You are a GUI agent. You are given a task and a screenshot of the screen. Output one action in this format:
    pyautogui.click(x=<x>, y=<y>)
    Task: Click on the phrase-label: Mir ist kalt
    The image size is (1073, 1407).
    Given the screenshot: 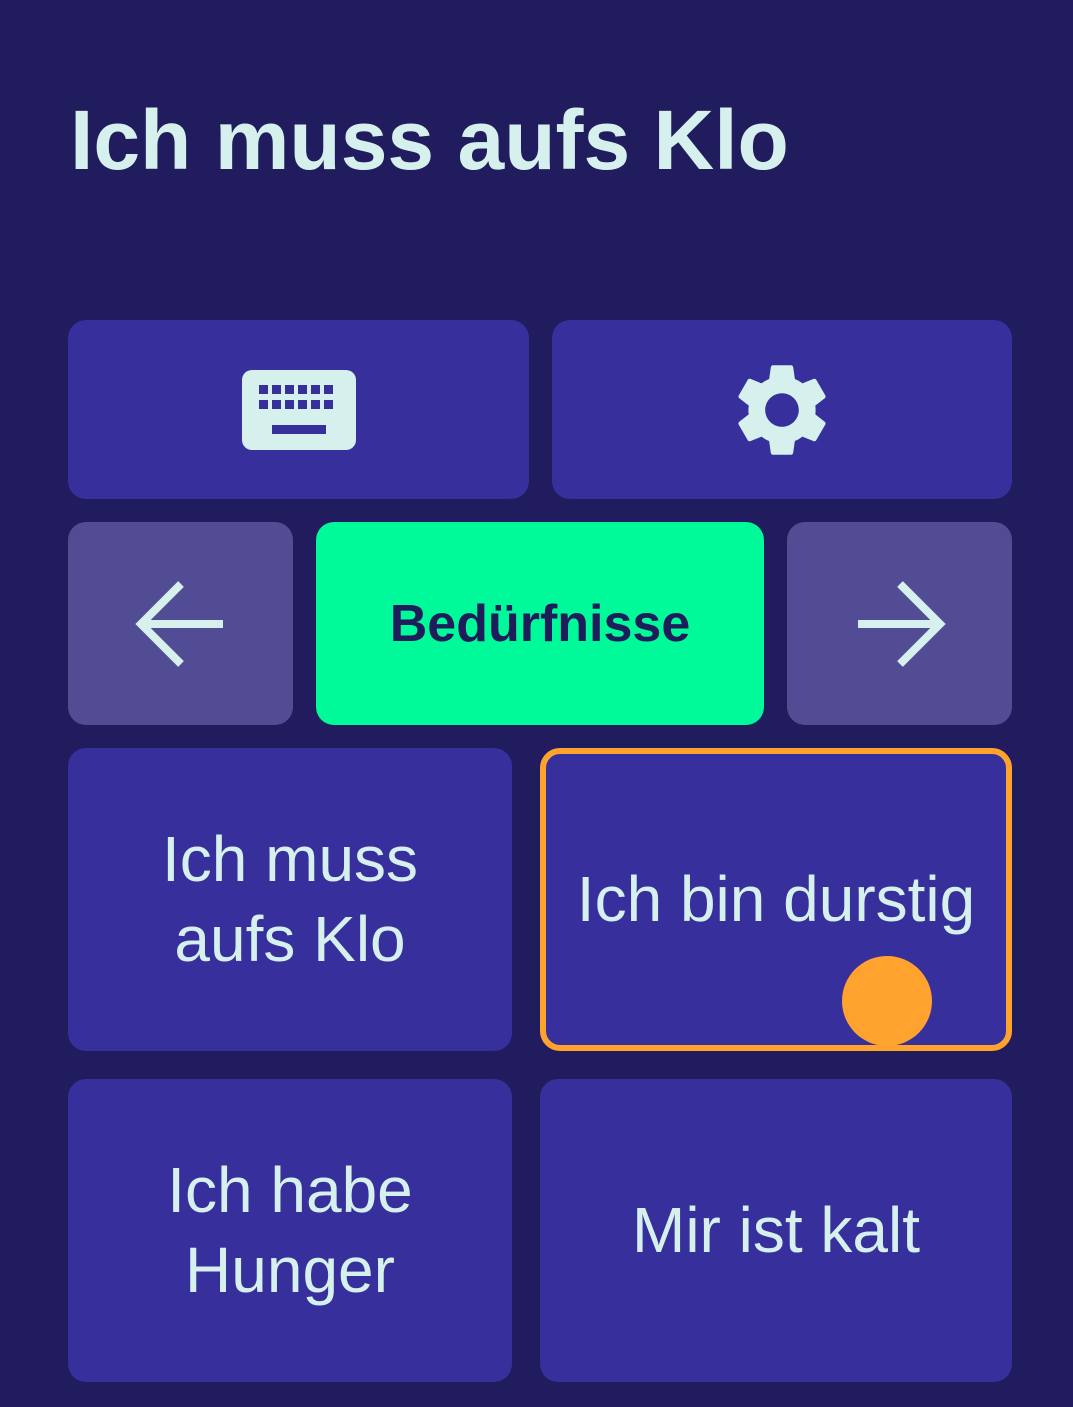 What is the action you would take?
    pyautogui.click(x=776, y=1229)
    